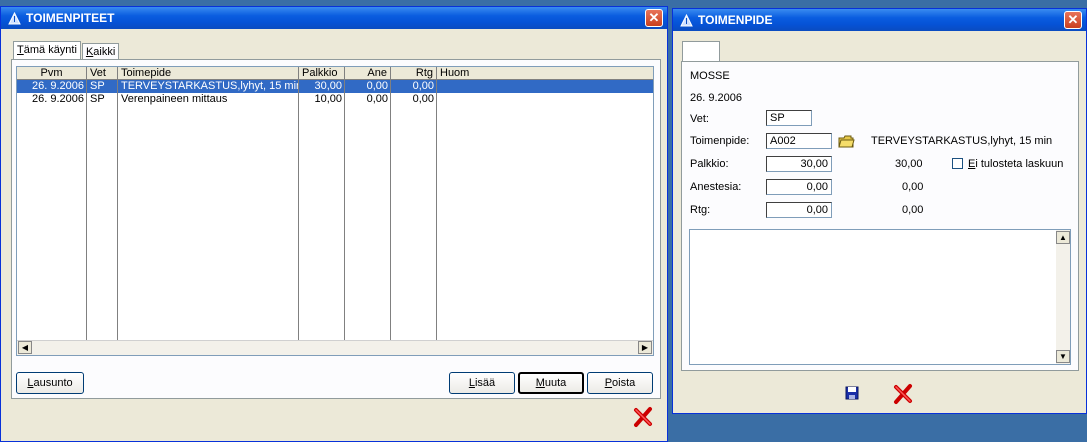 The height and width of the screenshot is (442, 1087). Describe the element at coordinates (328, 86) in the screenshot. I see `cell-palkkio: 30,00` at that location.